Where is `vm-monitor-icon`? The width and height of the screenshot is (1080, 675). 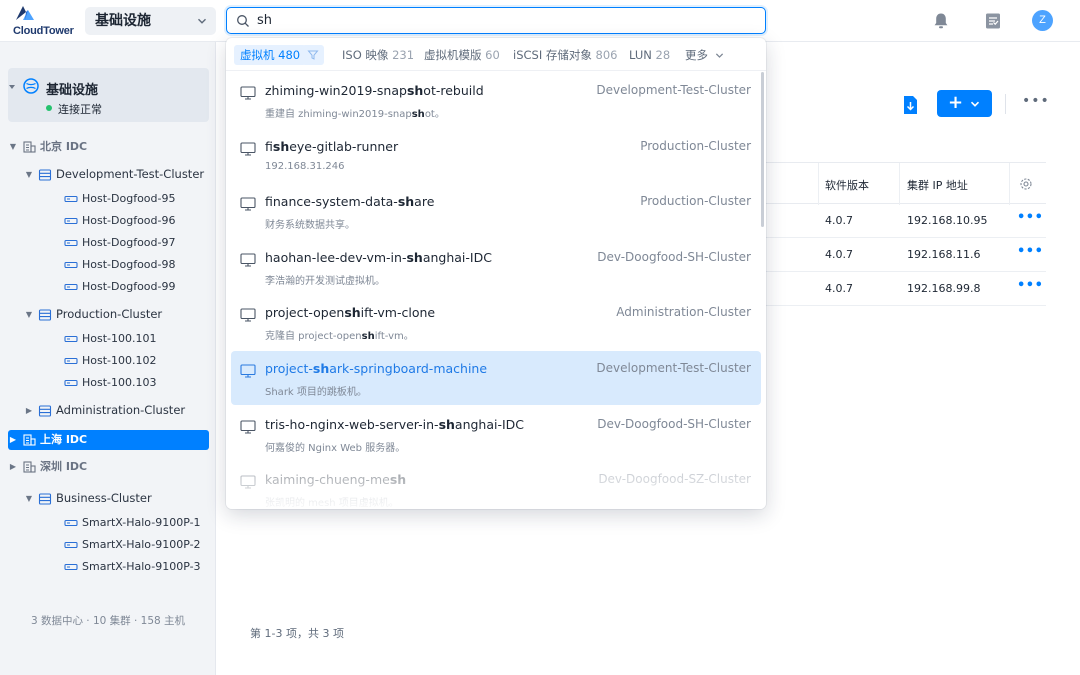 vm-monitor-icon is located at coordinates (248, 149).